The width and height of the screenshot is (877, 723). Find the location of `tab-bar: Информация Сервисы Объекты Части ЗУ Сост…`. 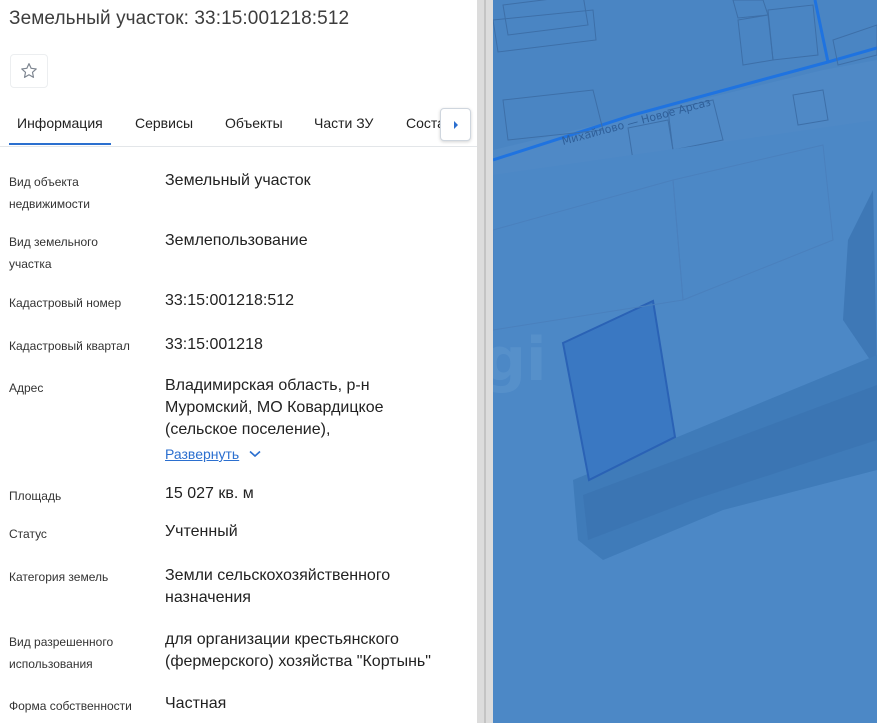

tab-bar: Информация Сервисы Объекты Части ЗУ Сост… is located at coordinates (238, 123).